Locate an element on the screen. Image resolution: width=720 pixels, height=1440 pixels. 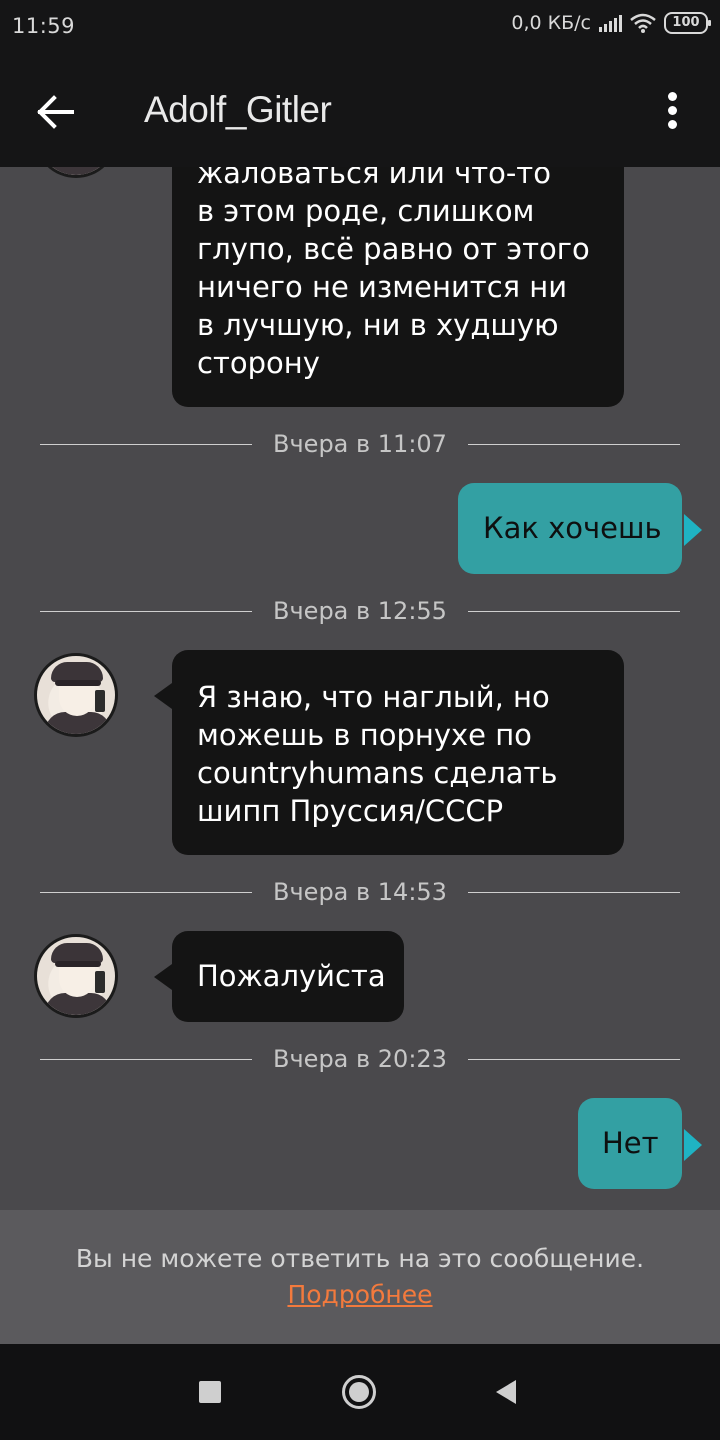
date-divider: Вчера в 14:53 is located at coordinates (360, 893).